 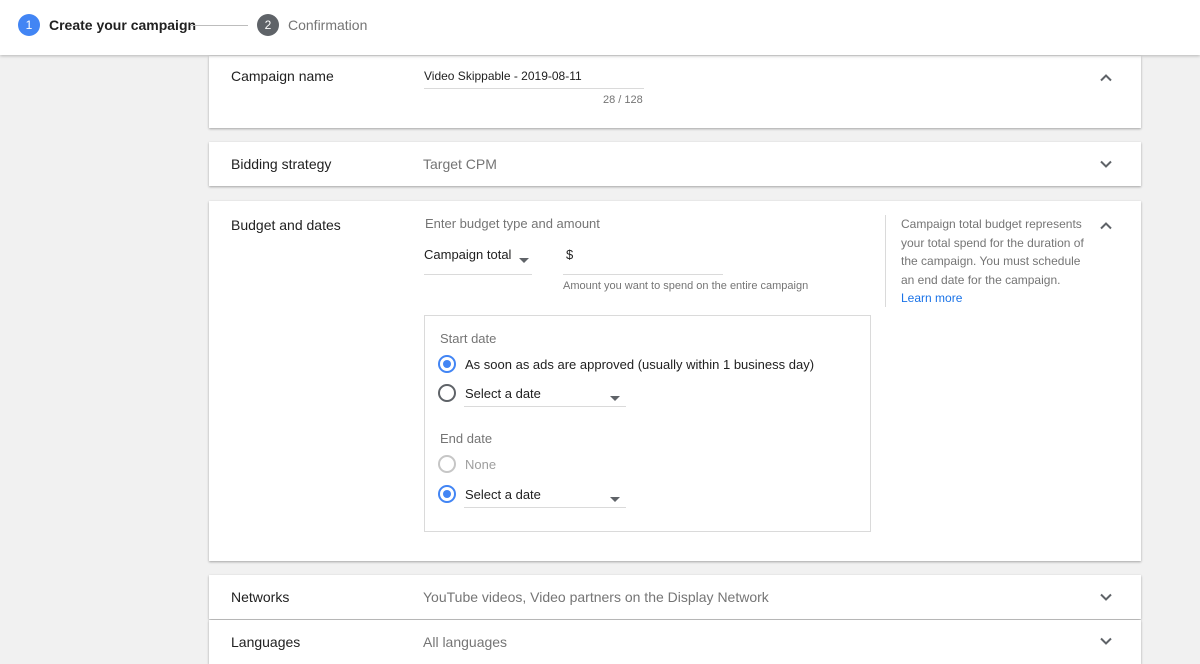 What do you see at coordinates (286, 225) in the screenshot?
I see `budget-dates-label: Budget and dates` at bounding box center [286, 225].